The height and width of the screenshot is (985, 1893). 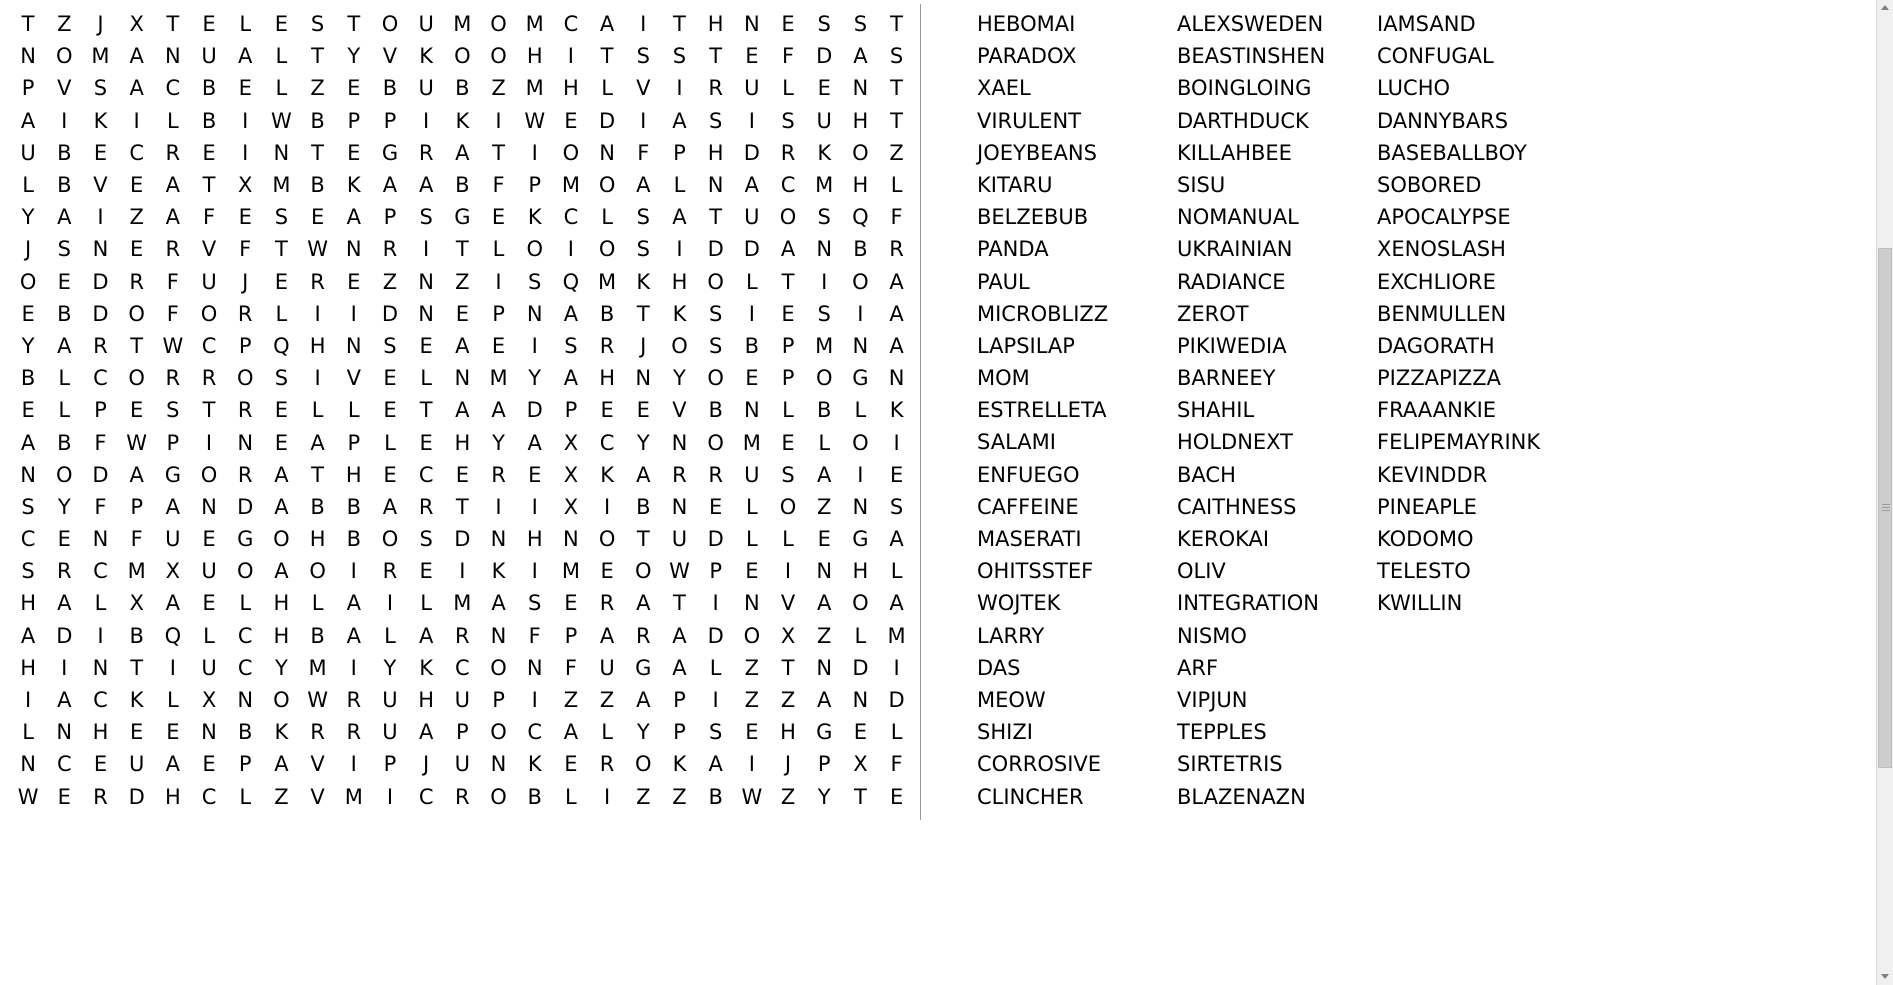 What do you see at coordinates (1277, 507) in the screenshot?
I see `word-list-item: CAITHNESS` at bounding box center [1277, 507].